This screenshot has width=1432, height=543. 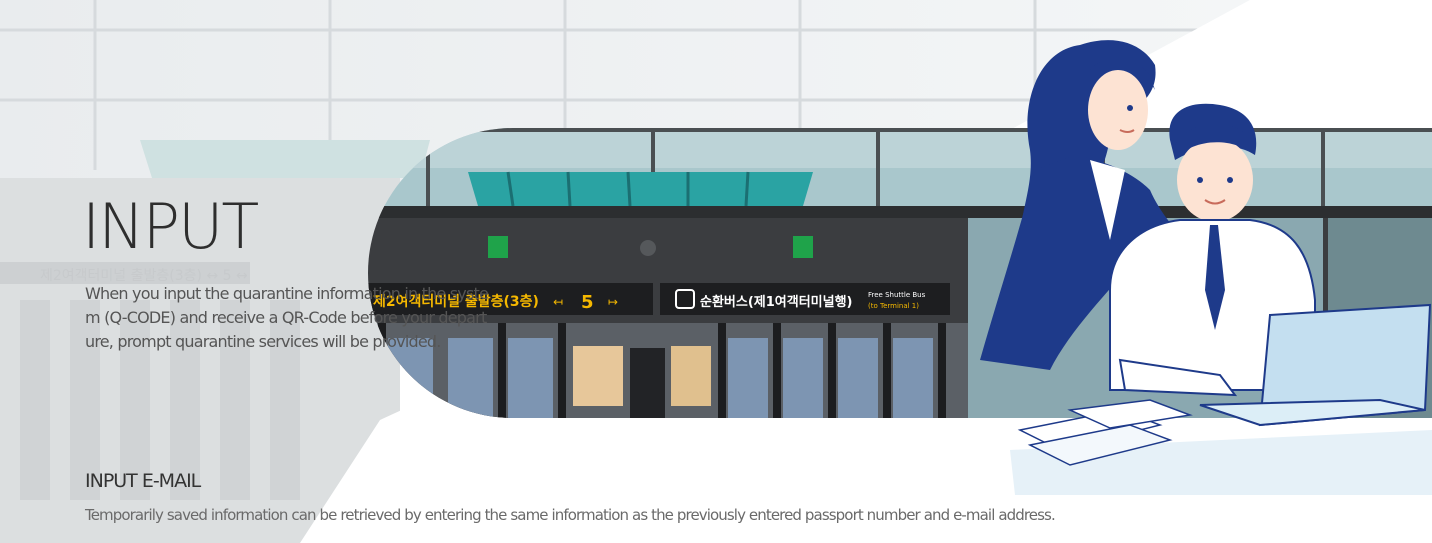 What do you see at coordinates (776, 302) in the screenshot?
I see `bus-sign-text: 순환버스(제1여객터미널행)` at bounding box center [776, 302].